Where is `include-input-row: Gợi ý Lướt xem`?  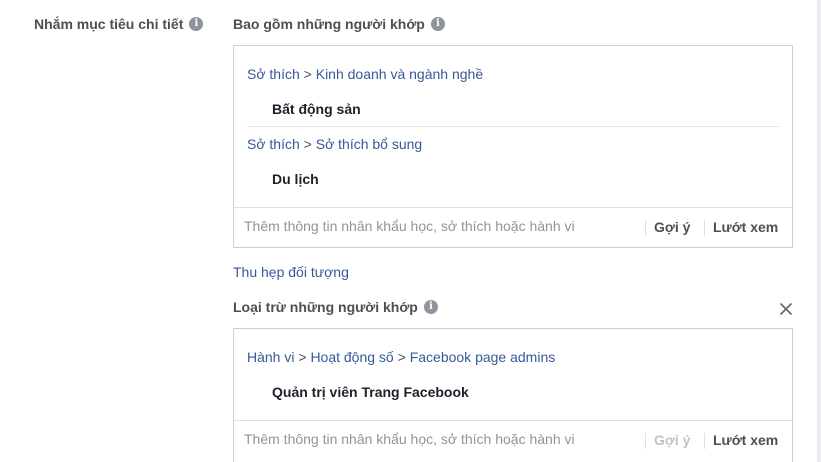
include-input-row: Gợi ý Lướt xem is located at coordinates (513, 227).